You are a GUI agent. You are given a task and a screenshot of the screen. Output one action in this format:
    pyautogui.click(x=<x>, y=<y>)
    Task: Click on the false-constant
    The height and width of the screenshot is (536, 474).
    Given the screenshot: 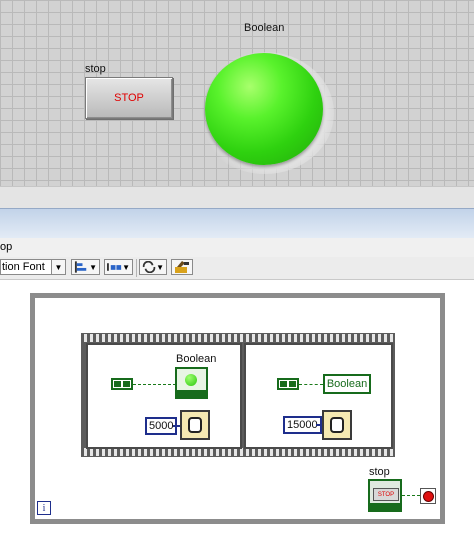 What is the action you would take?
    pyautogui.click(x=288, y=384)
    